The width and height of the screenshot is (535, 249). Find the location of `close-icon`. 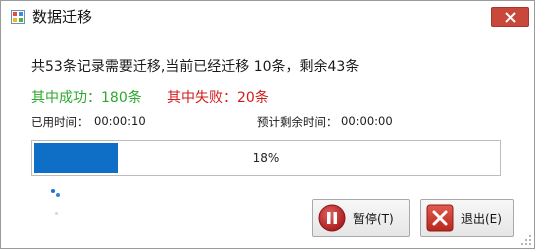

close-icon is located at coordinates (510, 17).